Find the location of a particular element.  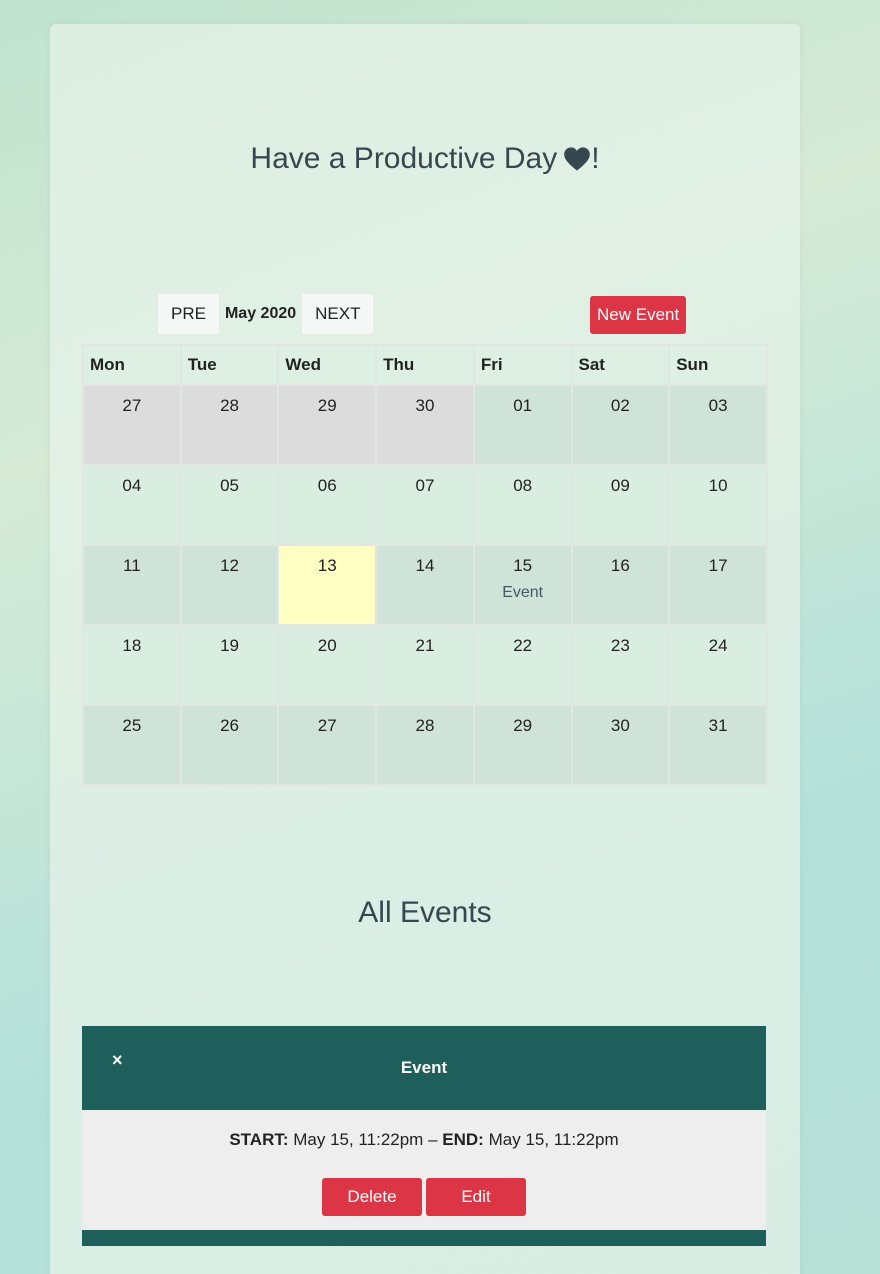

day-cell: 16 is located at coordinates (620, 585).